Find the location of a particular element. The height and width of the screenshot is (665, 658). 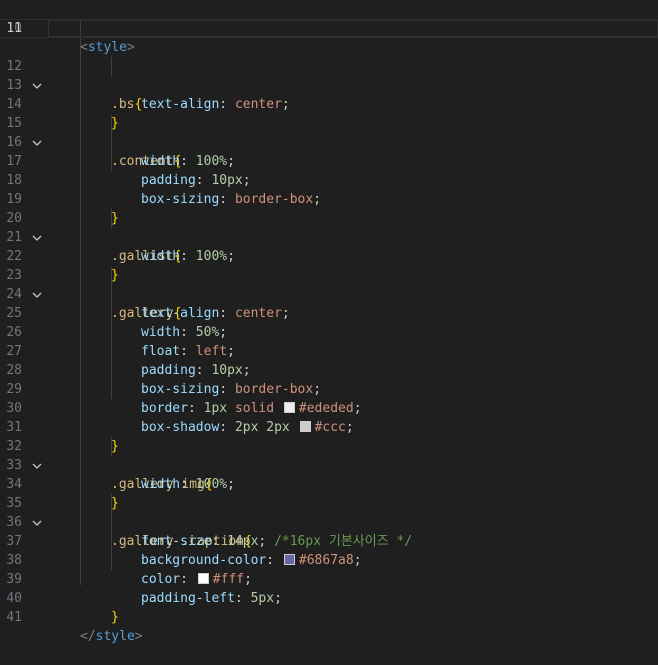

code-line-17: 17 padding: 10px; is located at coordinates (329, 160).